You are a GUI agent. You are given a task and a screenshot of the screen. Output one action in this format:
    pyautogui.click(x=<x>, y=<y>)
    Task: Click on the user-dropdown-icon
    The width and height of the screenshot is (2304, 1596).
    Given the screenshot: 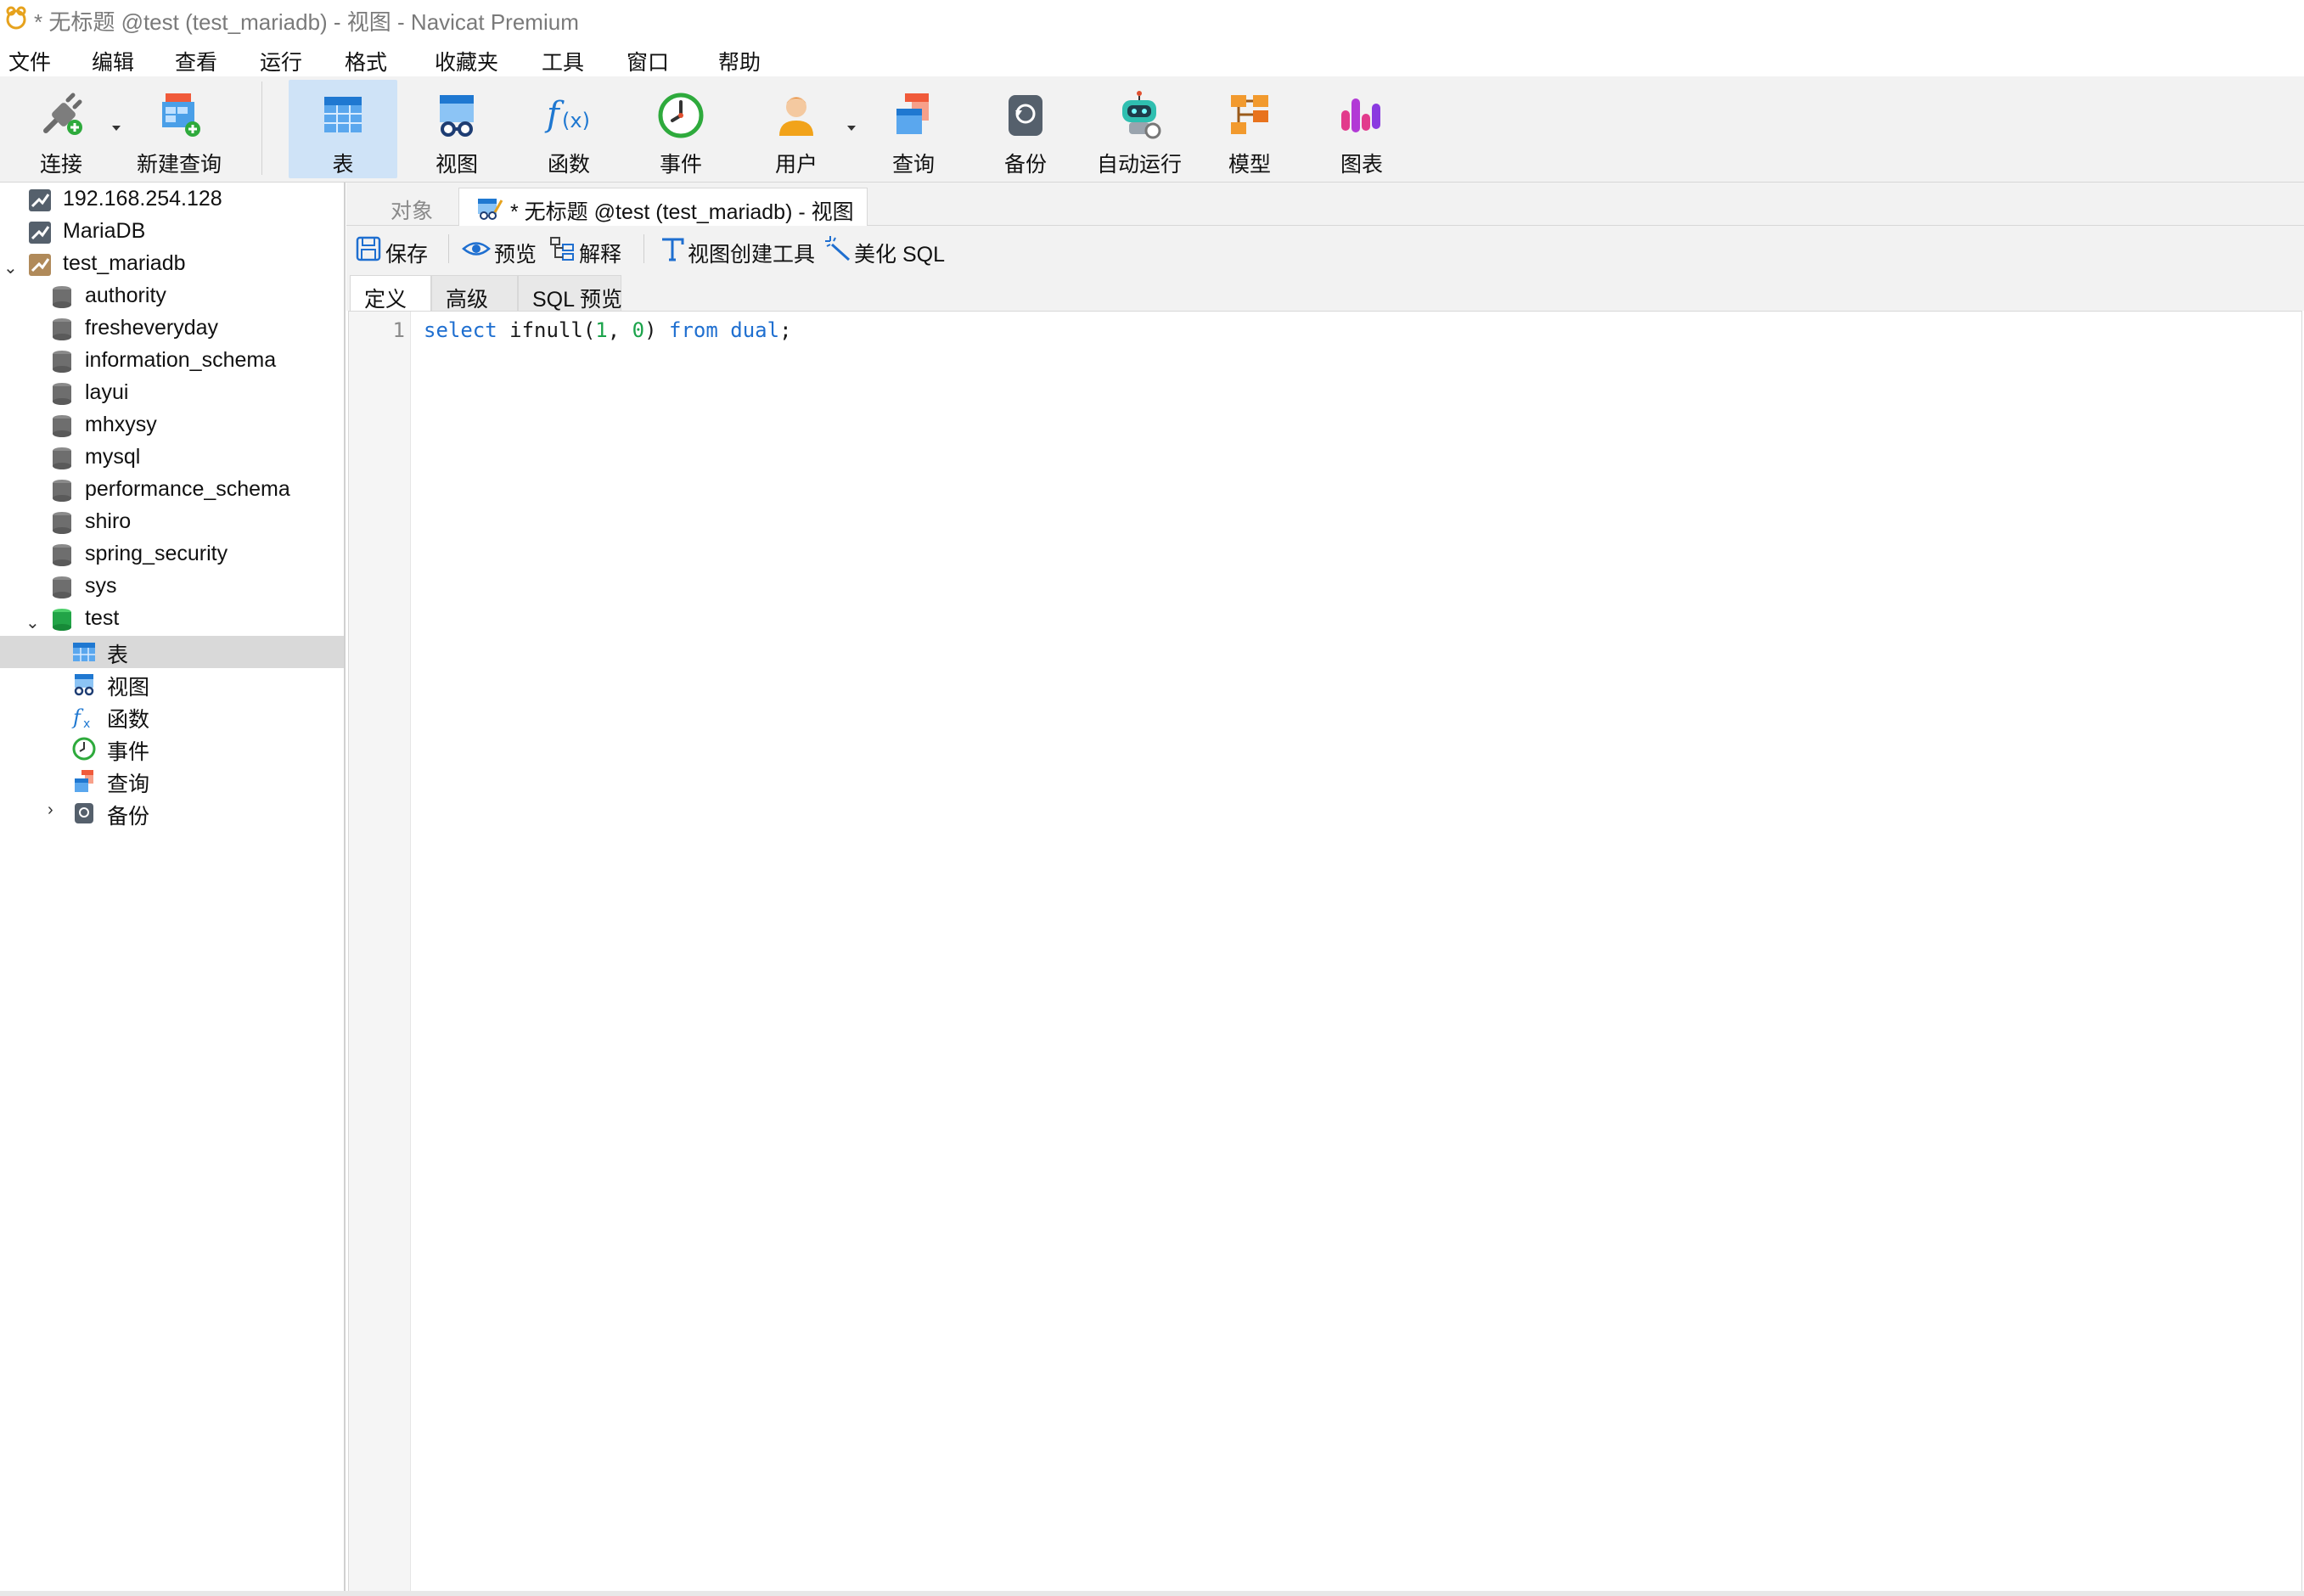 What is the action you would take?
    pyautogui.click(x=851, y=128)
    